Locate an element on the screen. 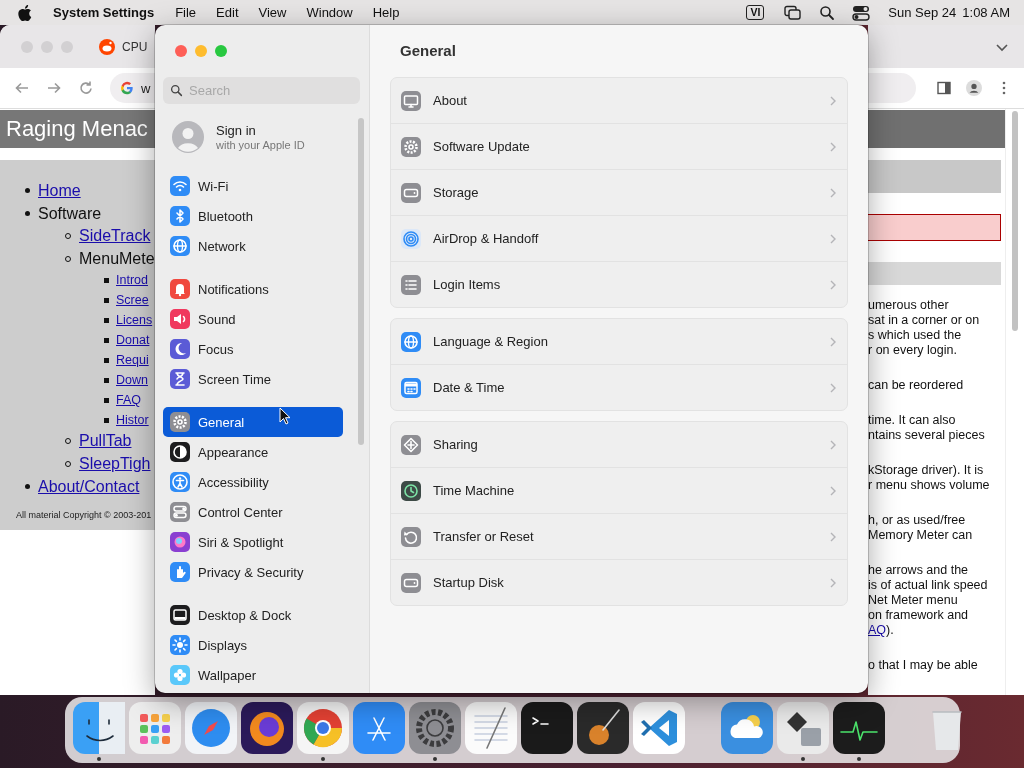  menu-bar-date: Sun Sep 24 is located at coordinates (922, 12).